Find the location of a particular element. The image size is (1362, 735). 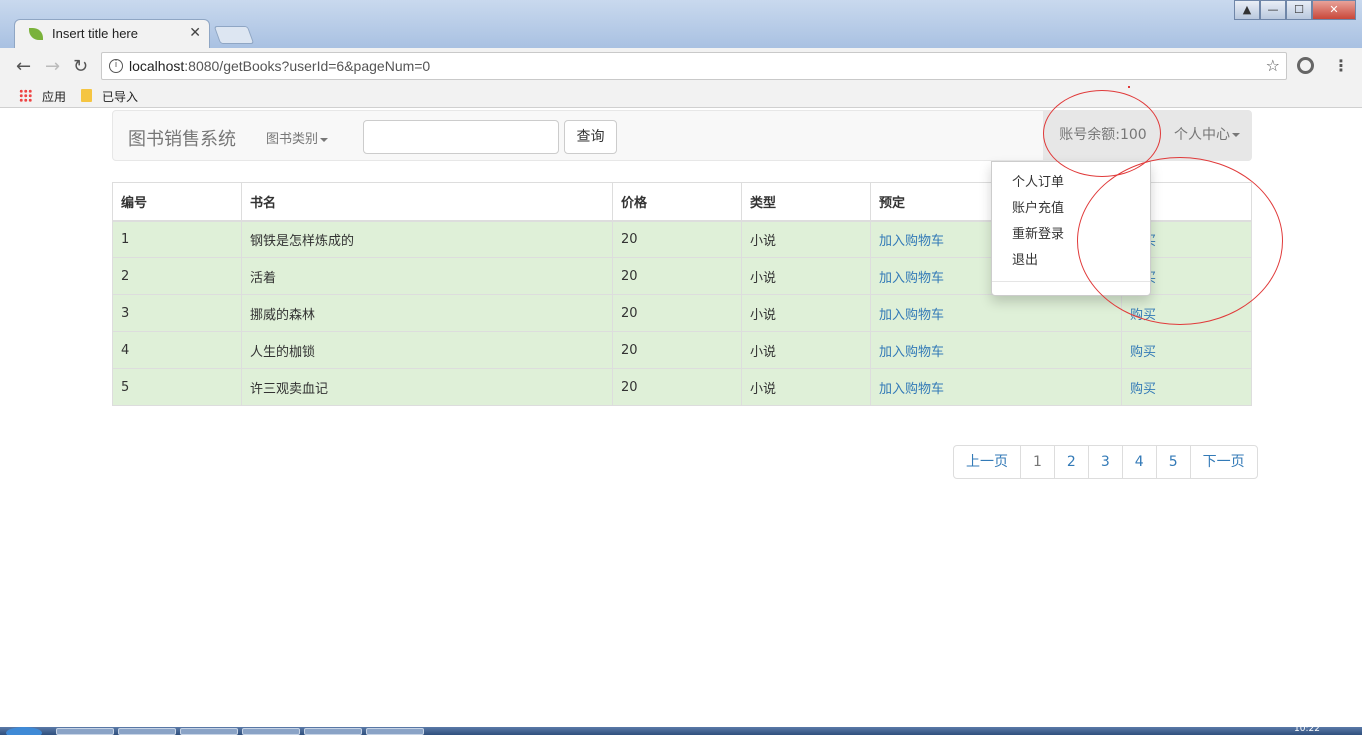

menu-item-relogin: 重新登录 is located at coordinates (1038, 232).